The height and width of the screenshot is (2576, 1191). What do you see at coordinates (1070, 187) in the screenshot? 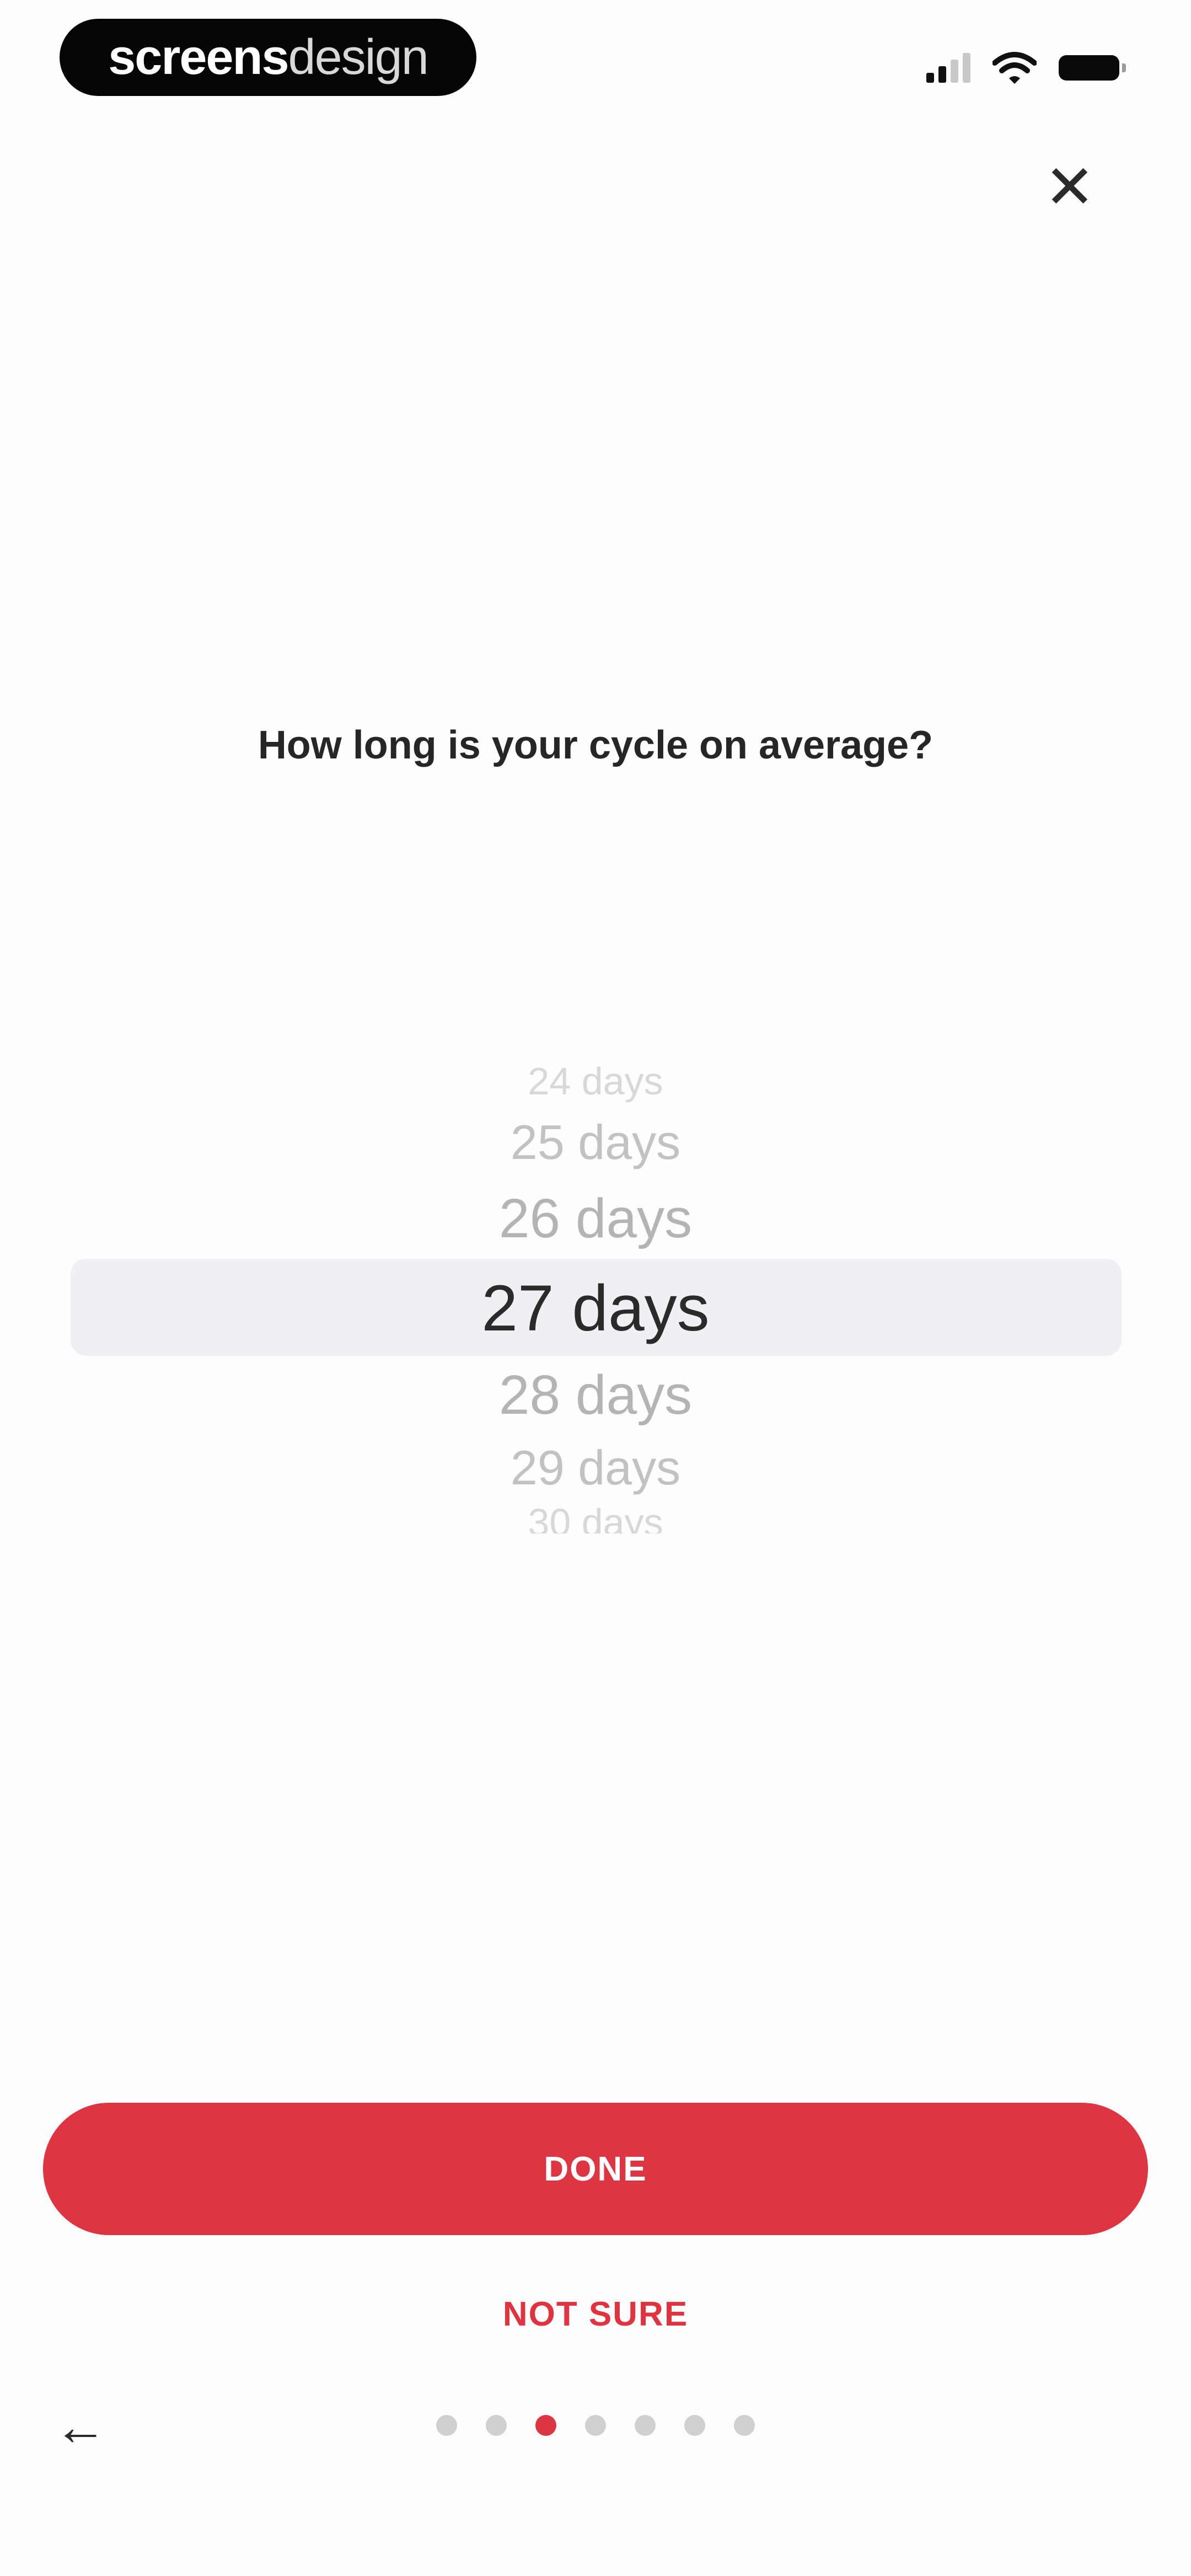
I see `close-icon: ✕` at bounding box center [1070, 187].